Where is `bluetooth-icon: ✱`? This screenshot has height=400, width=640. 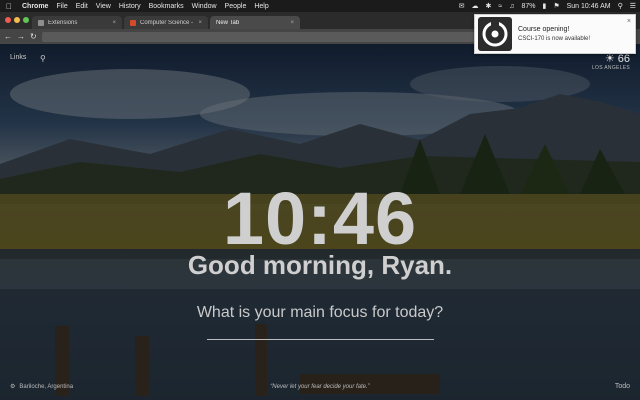
bluetooth-icon: ✱ is located at coordinates (488, 6).